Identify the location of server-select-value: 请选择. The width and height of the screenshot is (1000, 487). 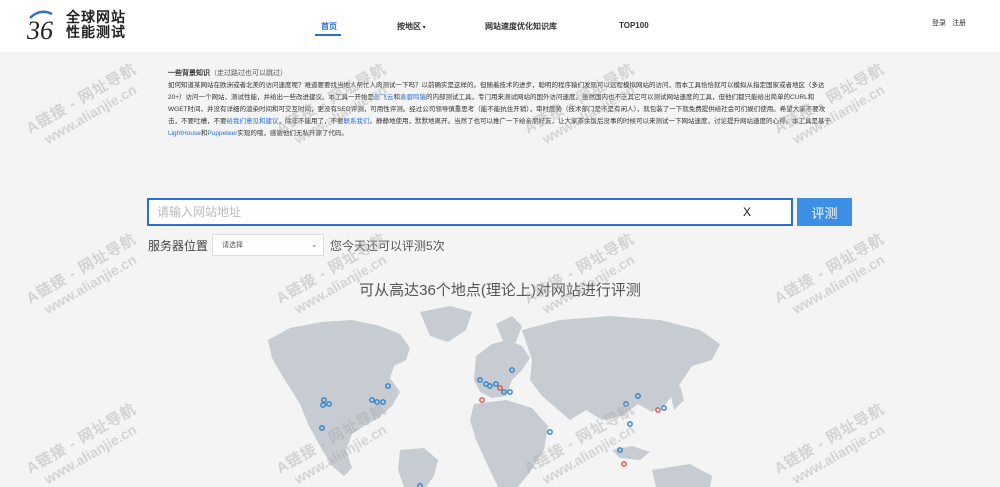
(233, 245).